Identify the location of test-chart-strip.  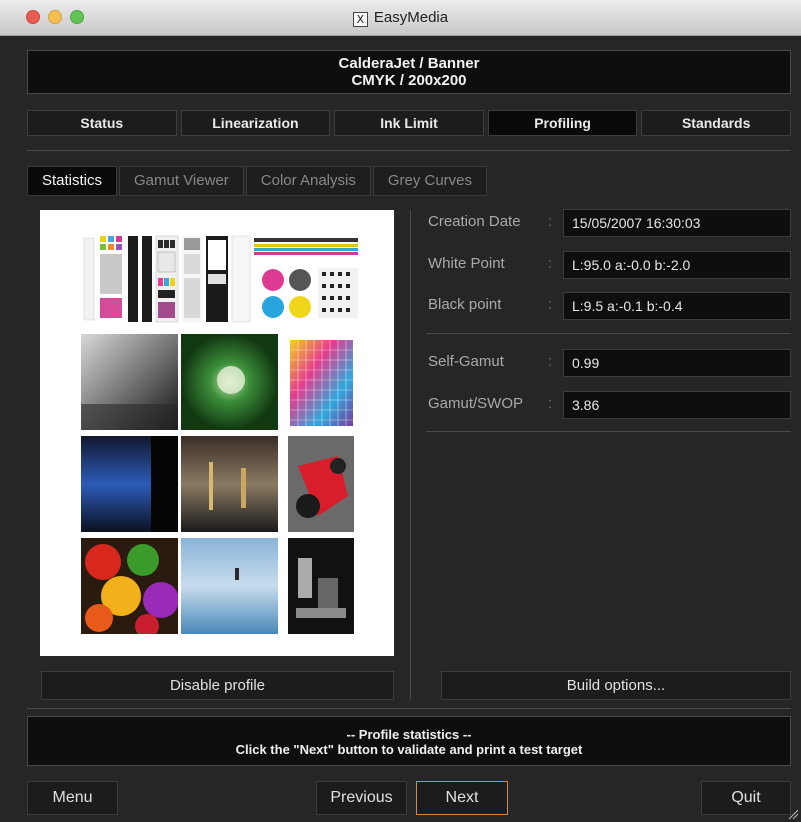
(221, 279).